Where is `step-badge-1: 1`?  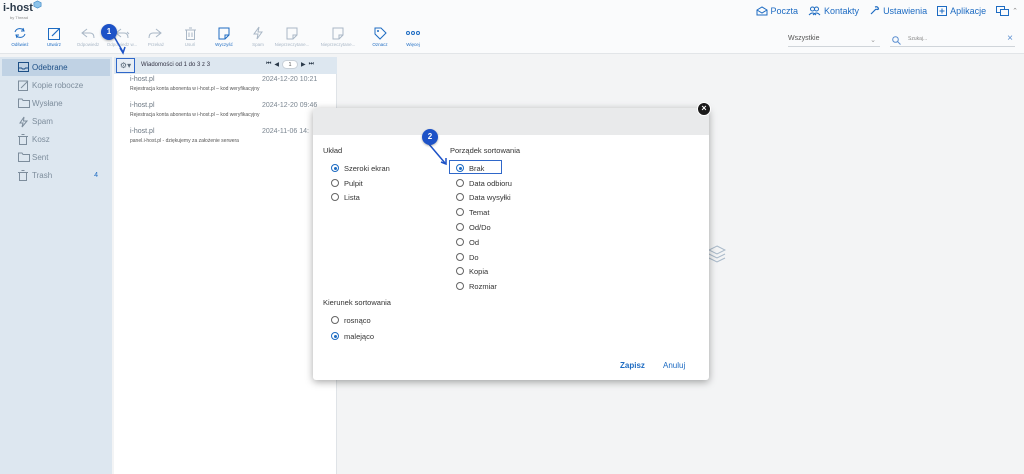
step-badge-1: 1 is located at coordinates (109, 32).